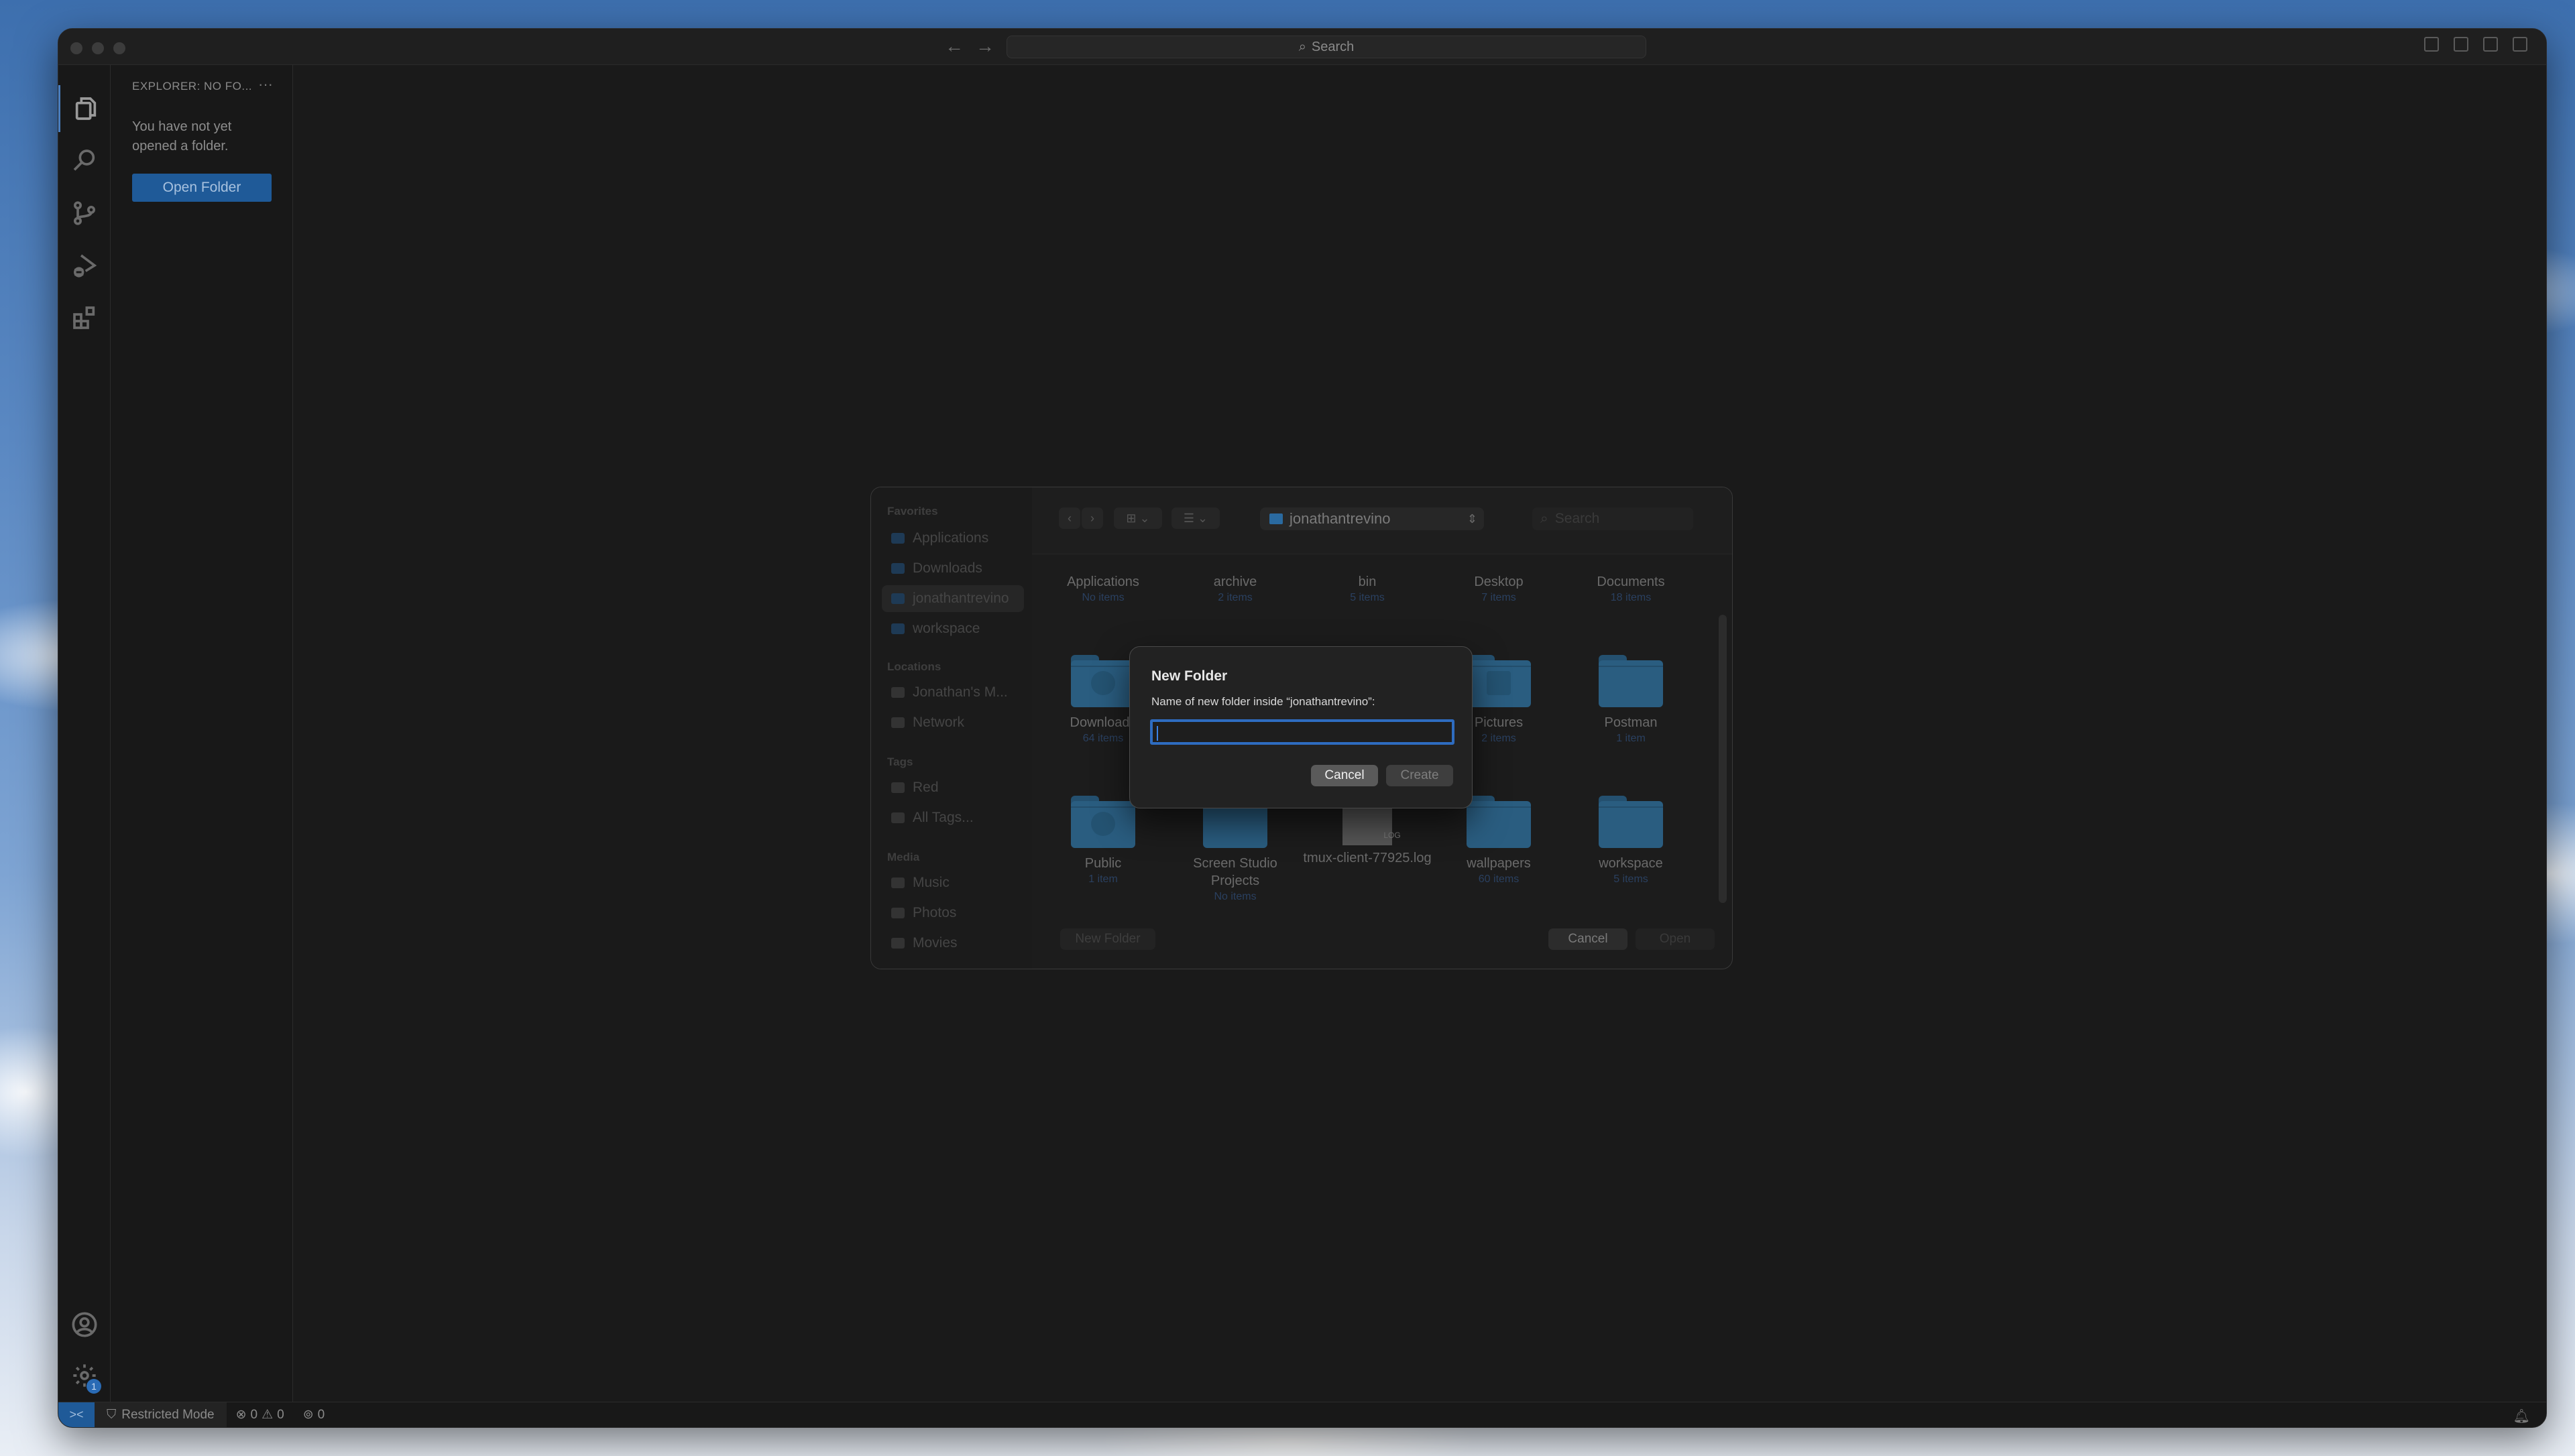 This screenshot has height=1456, width=2575. I want to click on command-center-search: ⌕ Search, so click(1326, 47).